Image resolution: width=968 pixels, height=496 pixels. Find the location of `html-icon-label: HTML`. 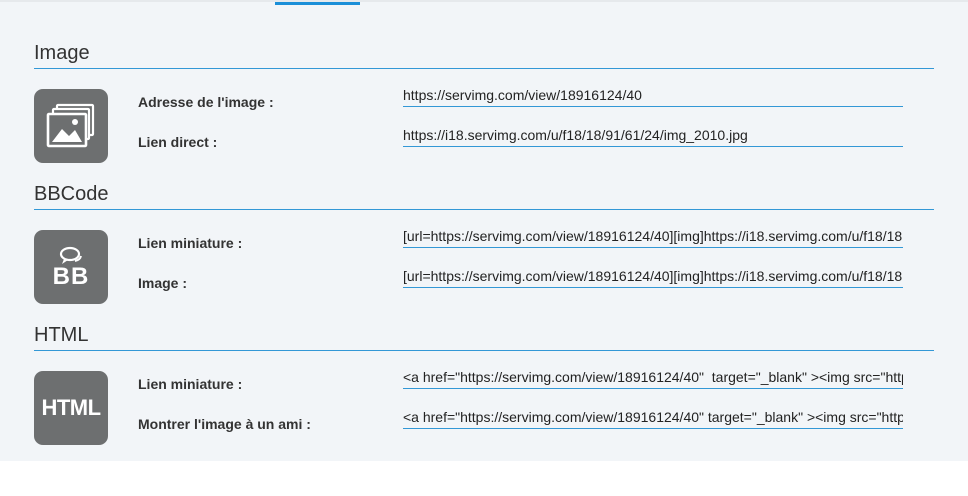

html-icon-label: HTML is located at coordinates (71, 407).